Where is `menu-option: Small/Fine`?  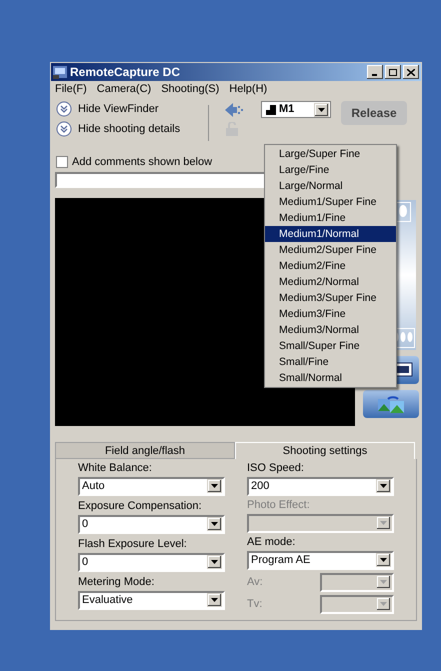
menu-option: Small/Fine is located at coordinates (330, 362).